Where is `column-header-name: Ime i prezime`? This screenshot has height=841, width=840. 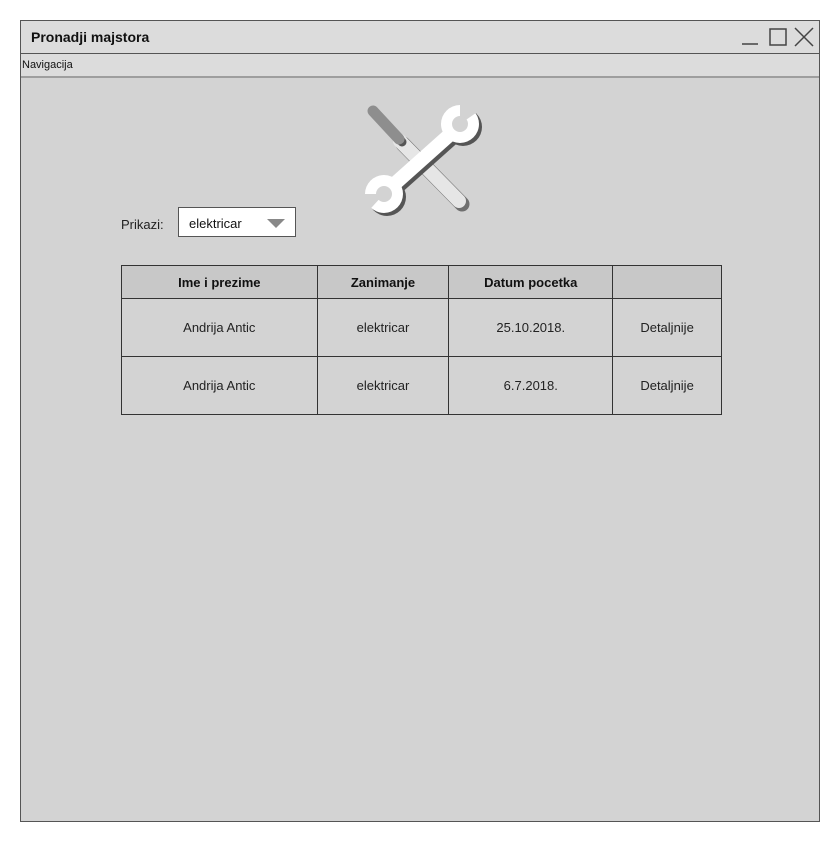
column-header-name: Ime i prezime is located at coordinates (219, 282).